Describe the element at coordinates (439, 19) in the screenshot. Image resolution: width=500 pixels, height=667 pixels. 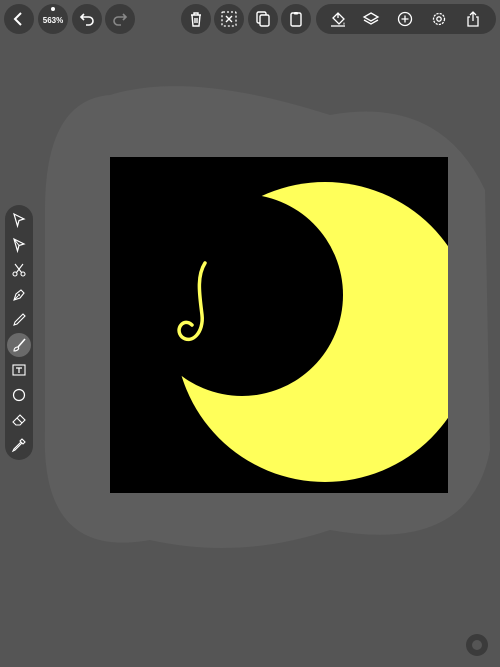
I see `gear-icon` at that location.